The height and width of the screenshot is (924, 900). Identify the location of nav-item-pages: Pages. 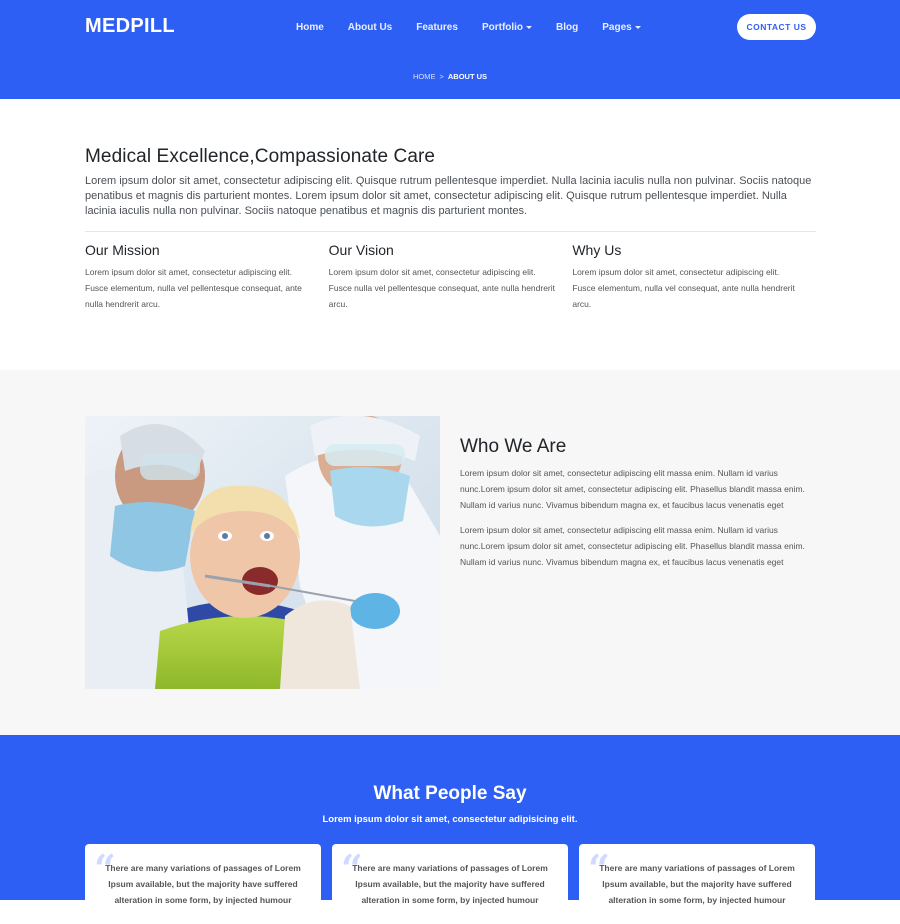
(621, 27).